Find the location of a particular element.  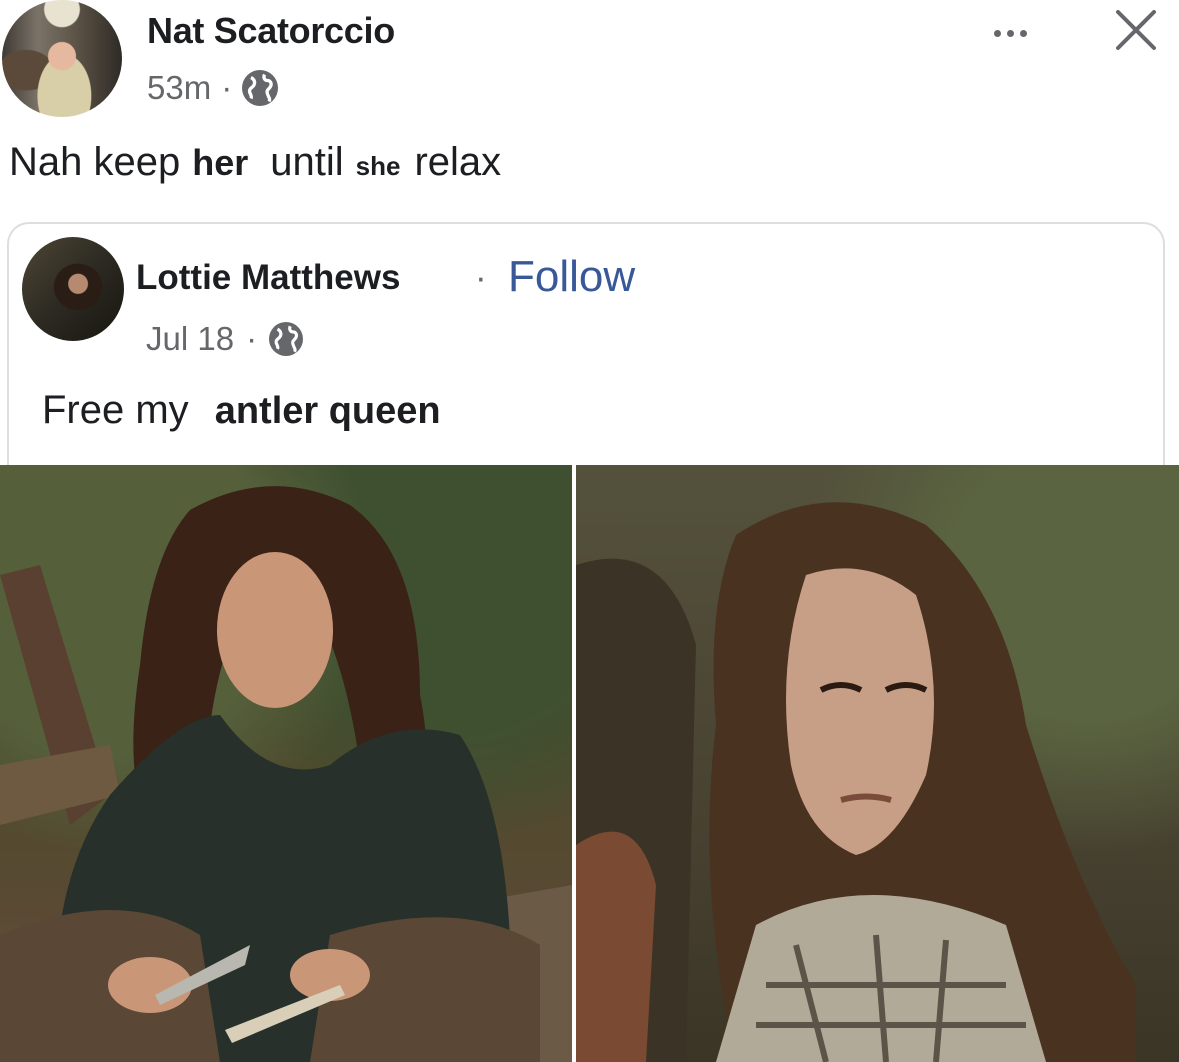

shared-author-name: Lottie Matthews is located at coordinates (268, 278).